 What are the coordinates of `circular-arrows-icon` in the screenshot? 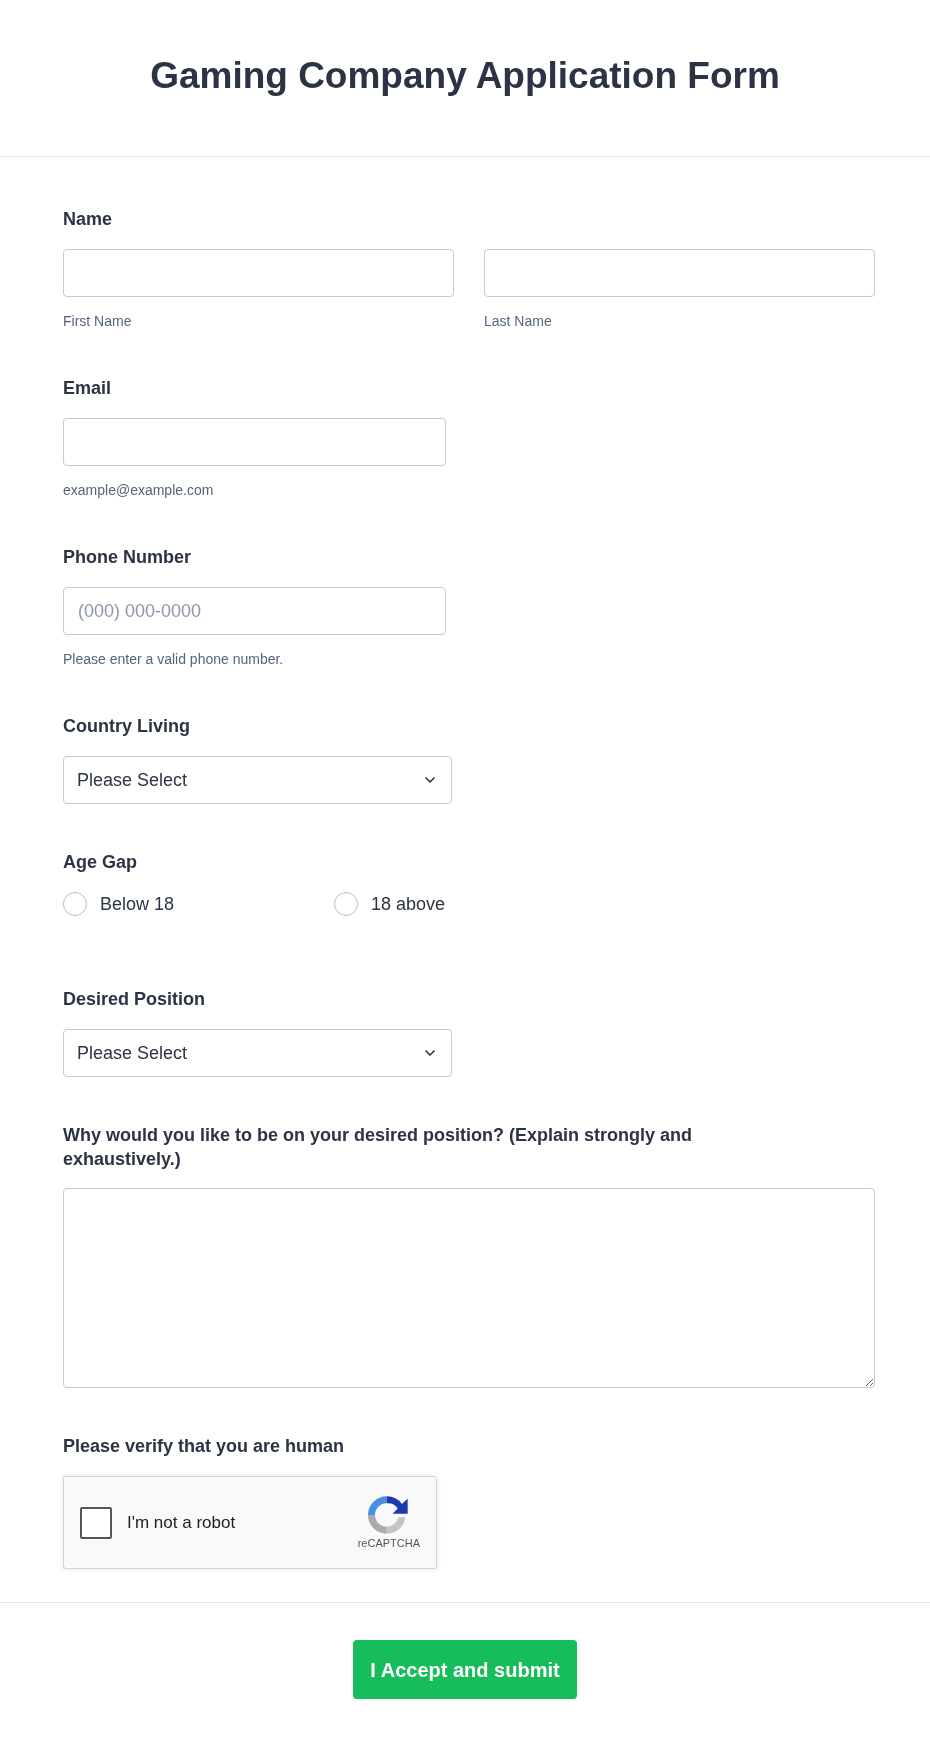 It's located at (388, 1514).